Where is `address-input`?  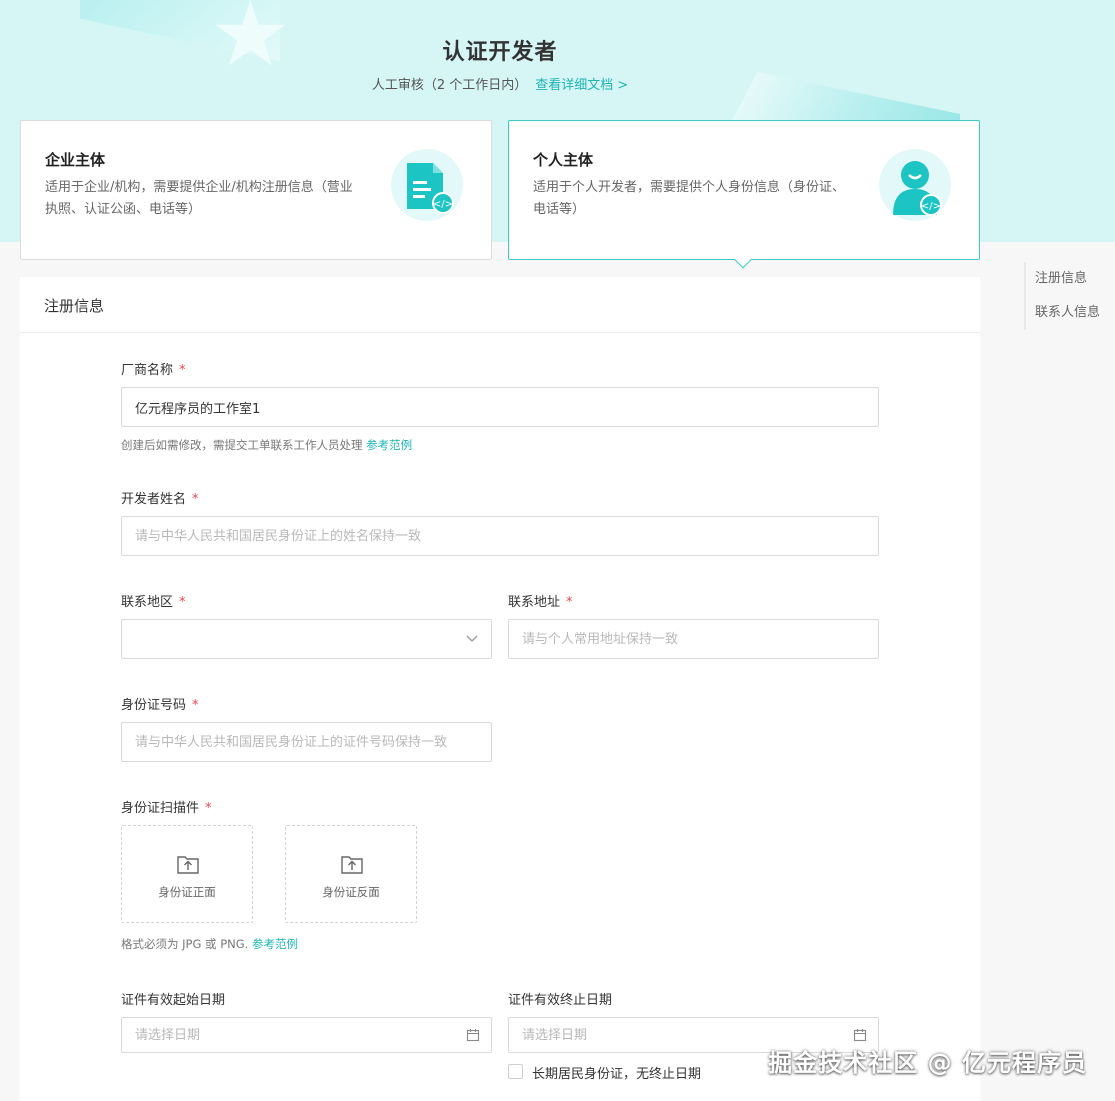
address-input is located at coordinates (693, 639).